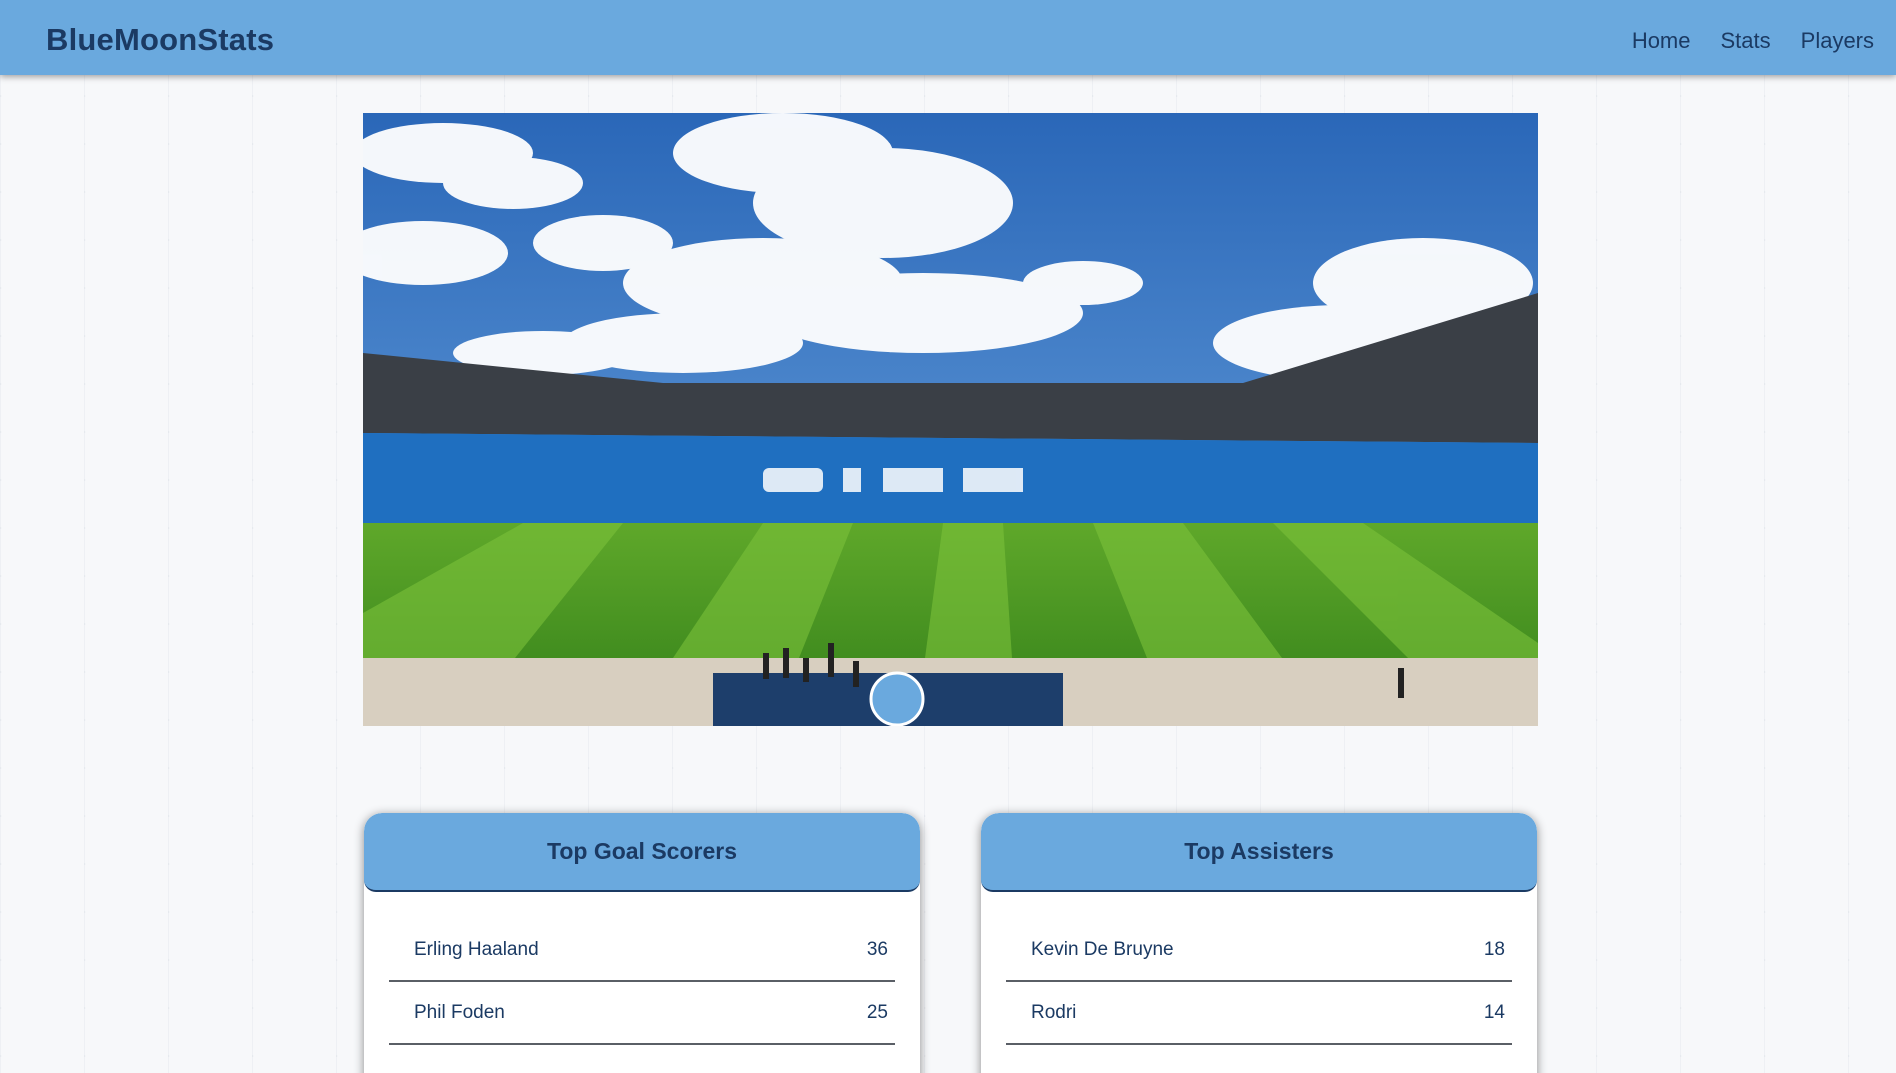  What do you see at coordinates (1494, 949) in the screenshot?
I see `assist-count: 18` at bounding box center [1494, 949].